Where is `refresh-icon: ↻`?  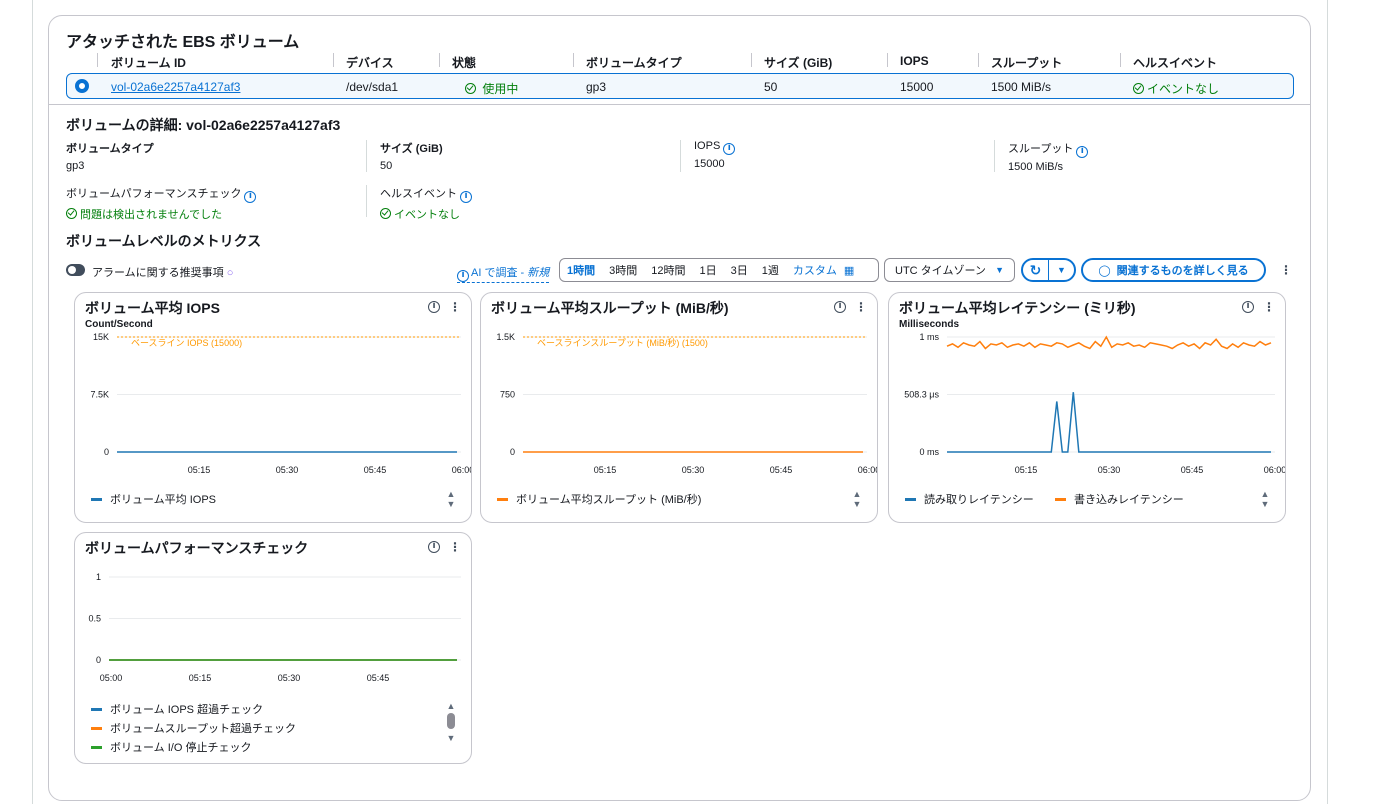
refresh-icon: ↻ is located at coordinates (1036, 270).